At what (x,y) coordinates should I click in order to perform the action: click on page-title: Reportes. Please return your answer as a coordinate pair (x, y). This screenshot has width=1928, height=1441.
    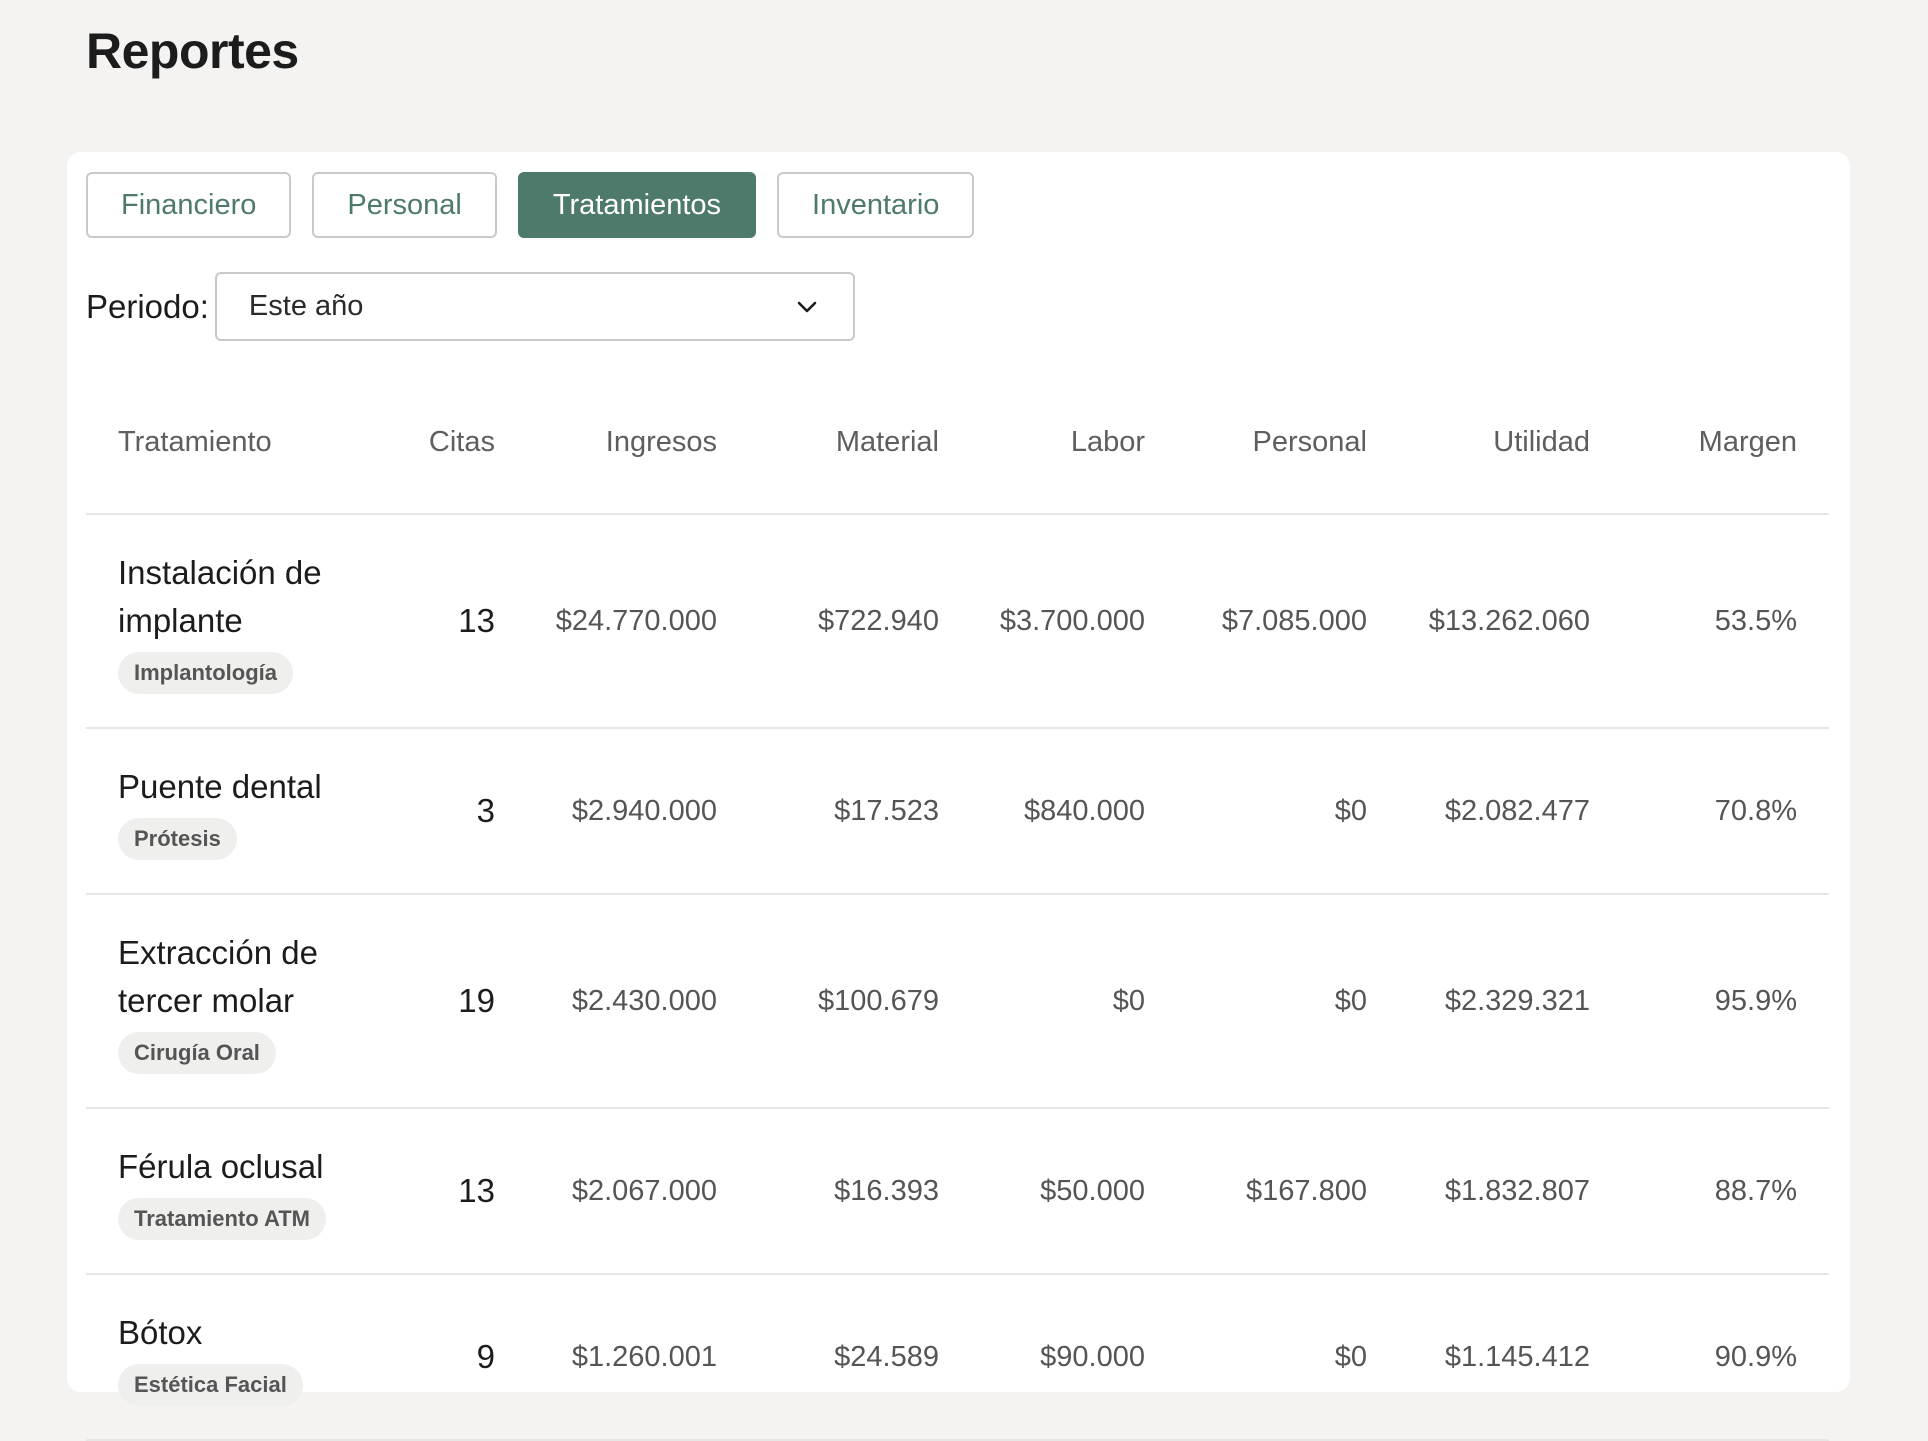
    Looking at the image, I should click on (192, 51).